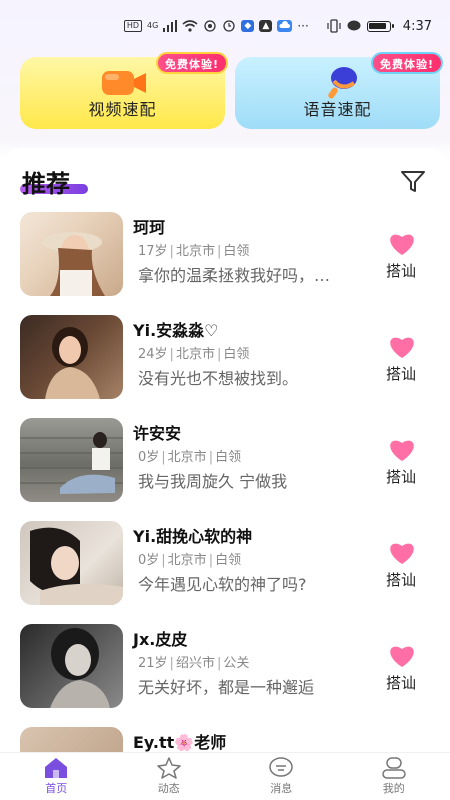 Image resolution: width=450 pixels, height=800 pixels. Describe the element at coordinates (46, 184) in the screenshot. I see `section-title: 推荐` at that location.